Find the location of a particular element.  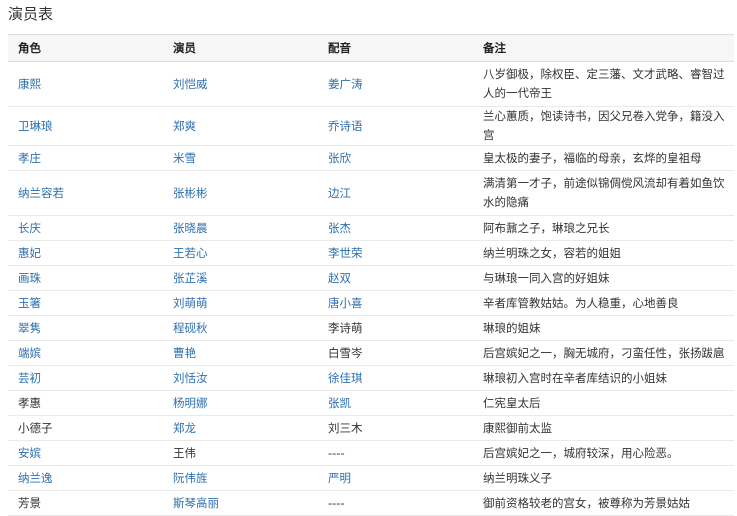

role-link: 玉箸 is located at coordinates (29, 303).